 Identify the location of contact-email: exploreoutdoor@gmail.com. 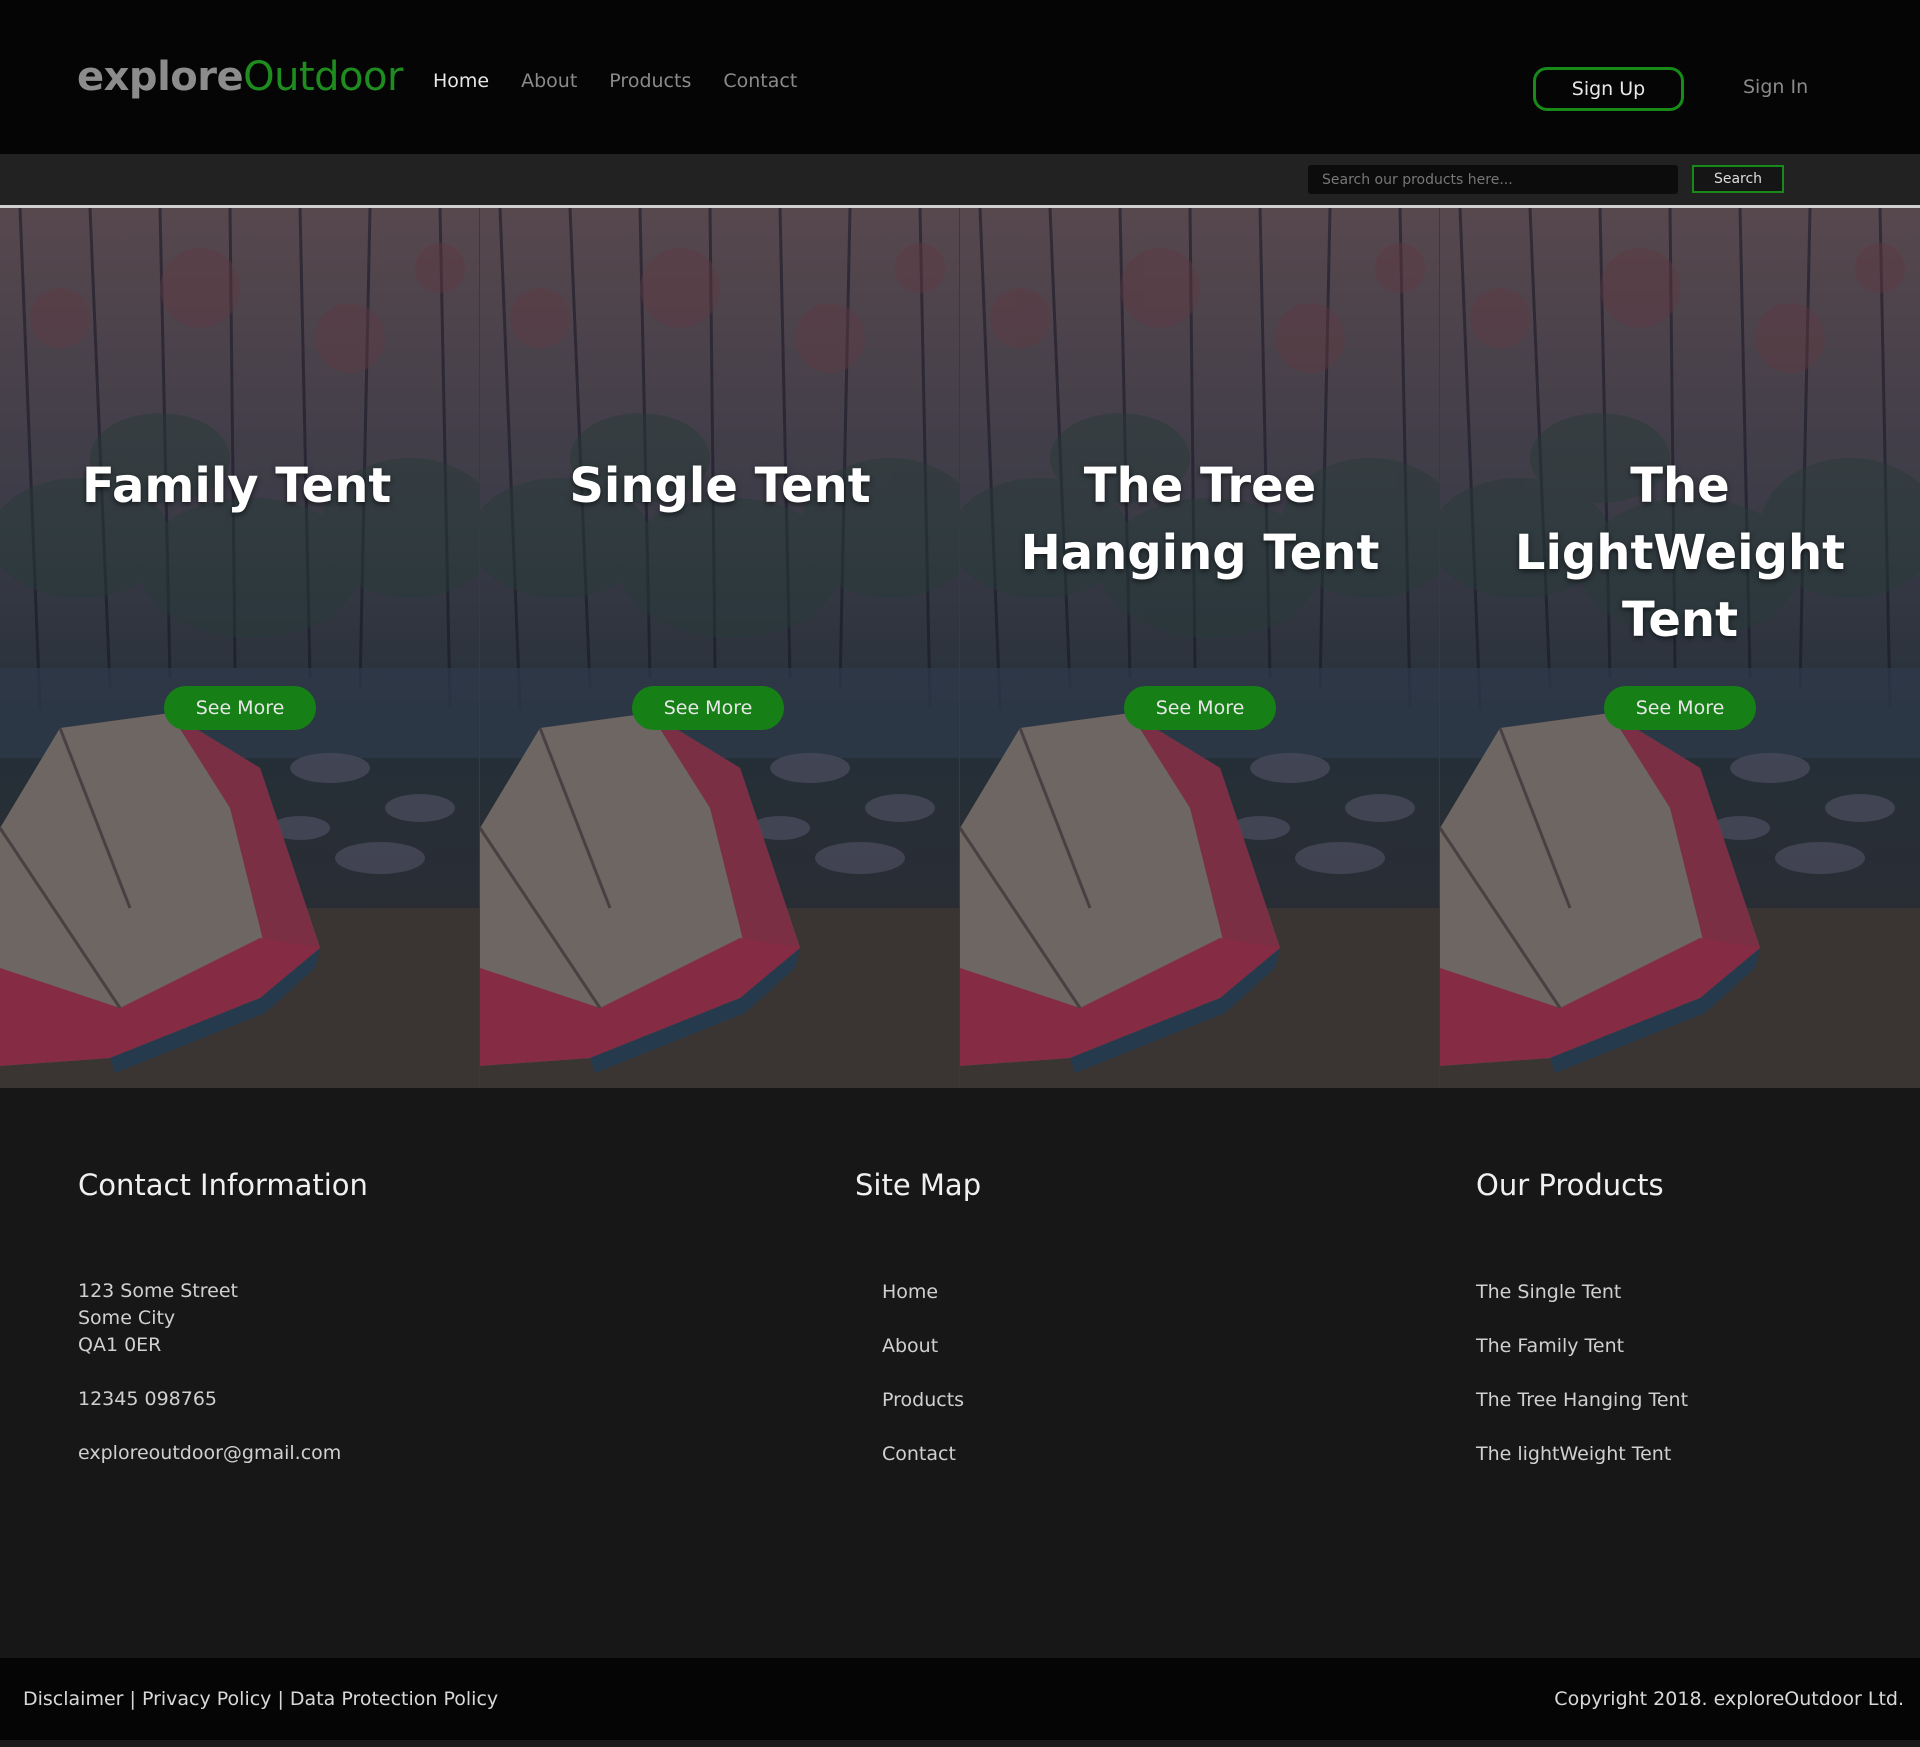
(209, 1453).